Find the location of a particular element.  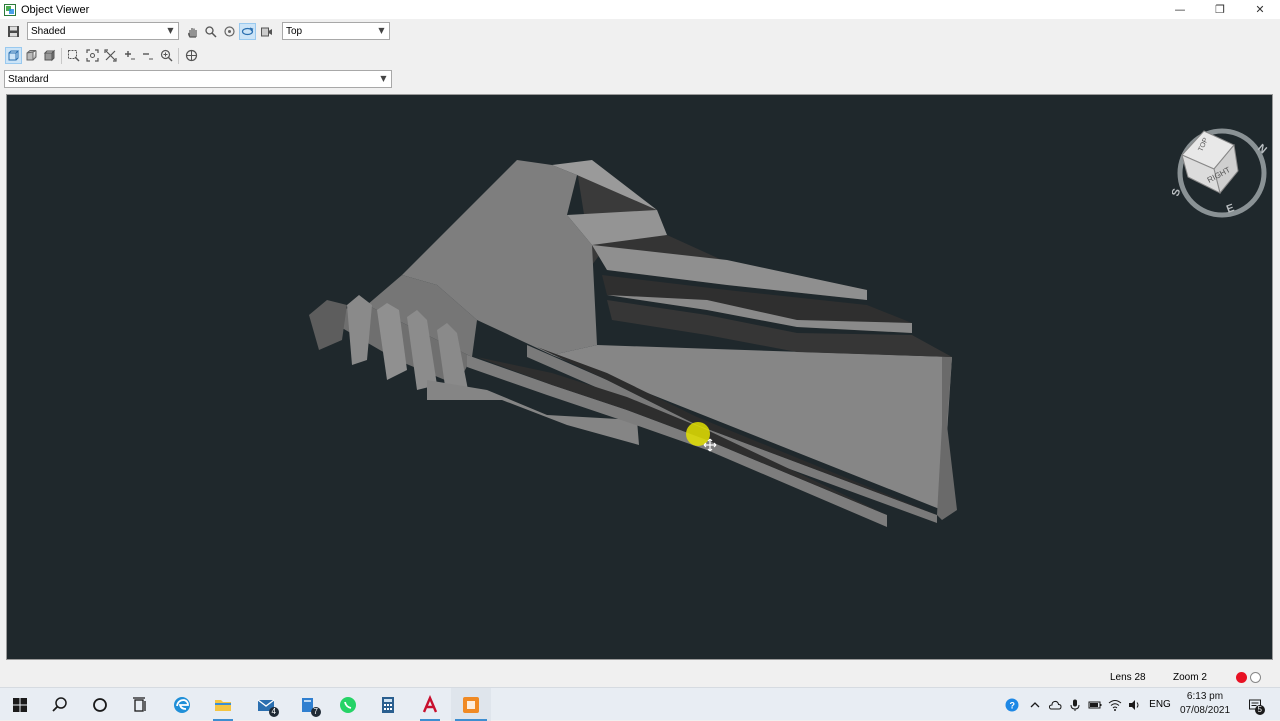

view-preset-select: Top ▼ is located at coordinates (336, 31).